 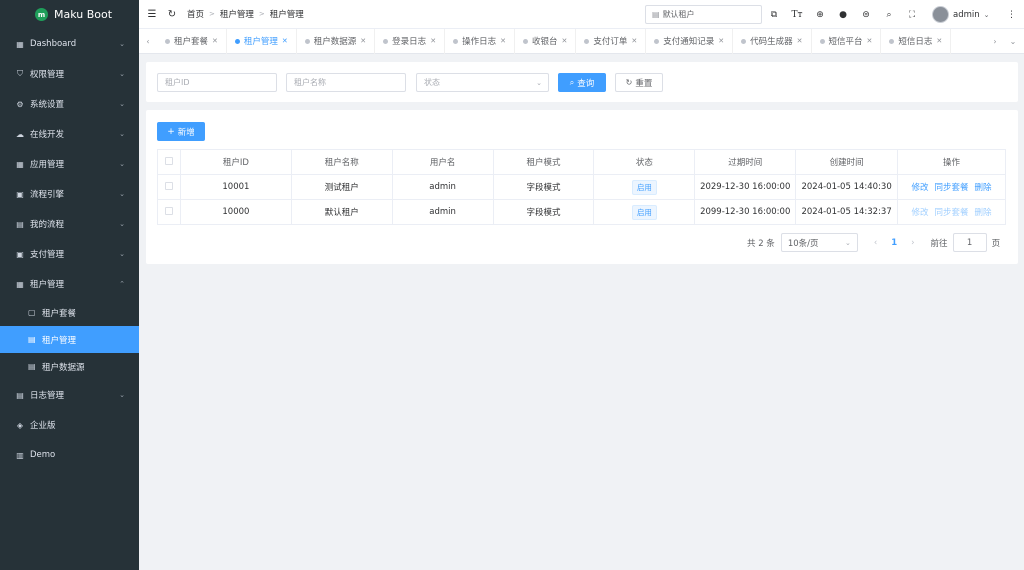 I want to click on add-button: + 新增, so click(x=181, y=131).